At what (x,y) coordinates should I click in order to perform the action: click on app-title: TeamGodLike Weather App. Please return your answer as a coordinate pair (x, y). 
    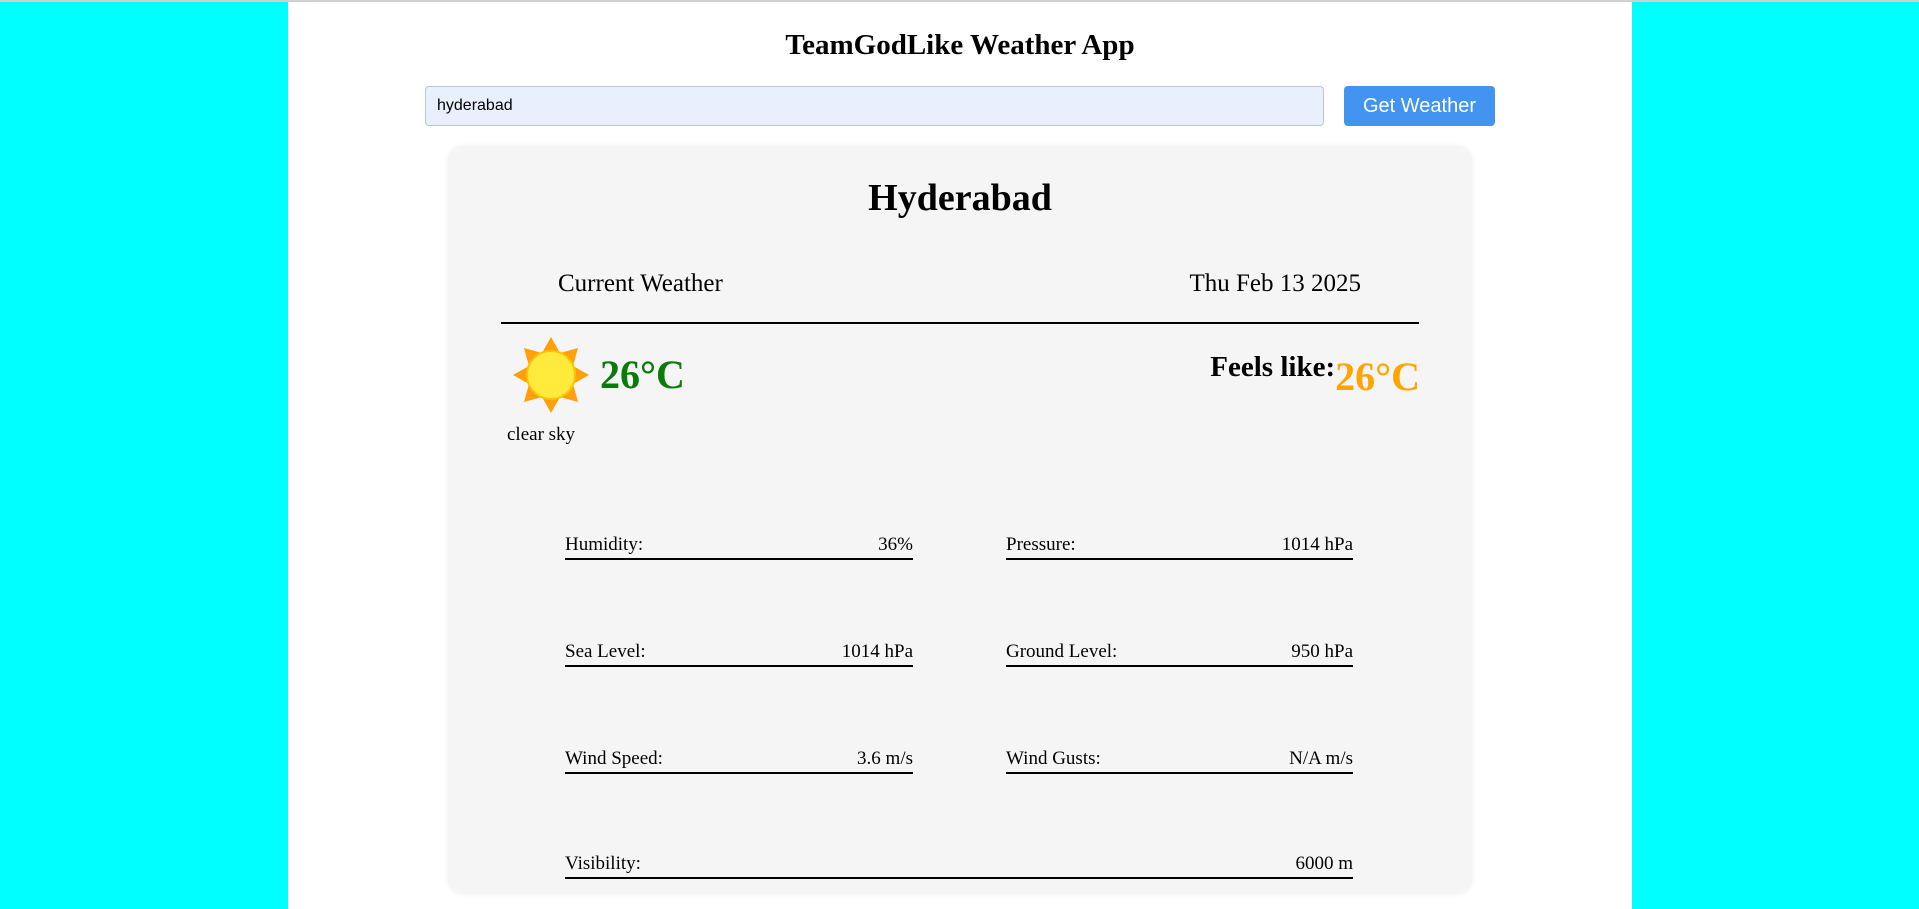
    Looking at the image, I should click on (960, 45).